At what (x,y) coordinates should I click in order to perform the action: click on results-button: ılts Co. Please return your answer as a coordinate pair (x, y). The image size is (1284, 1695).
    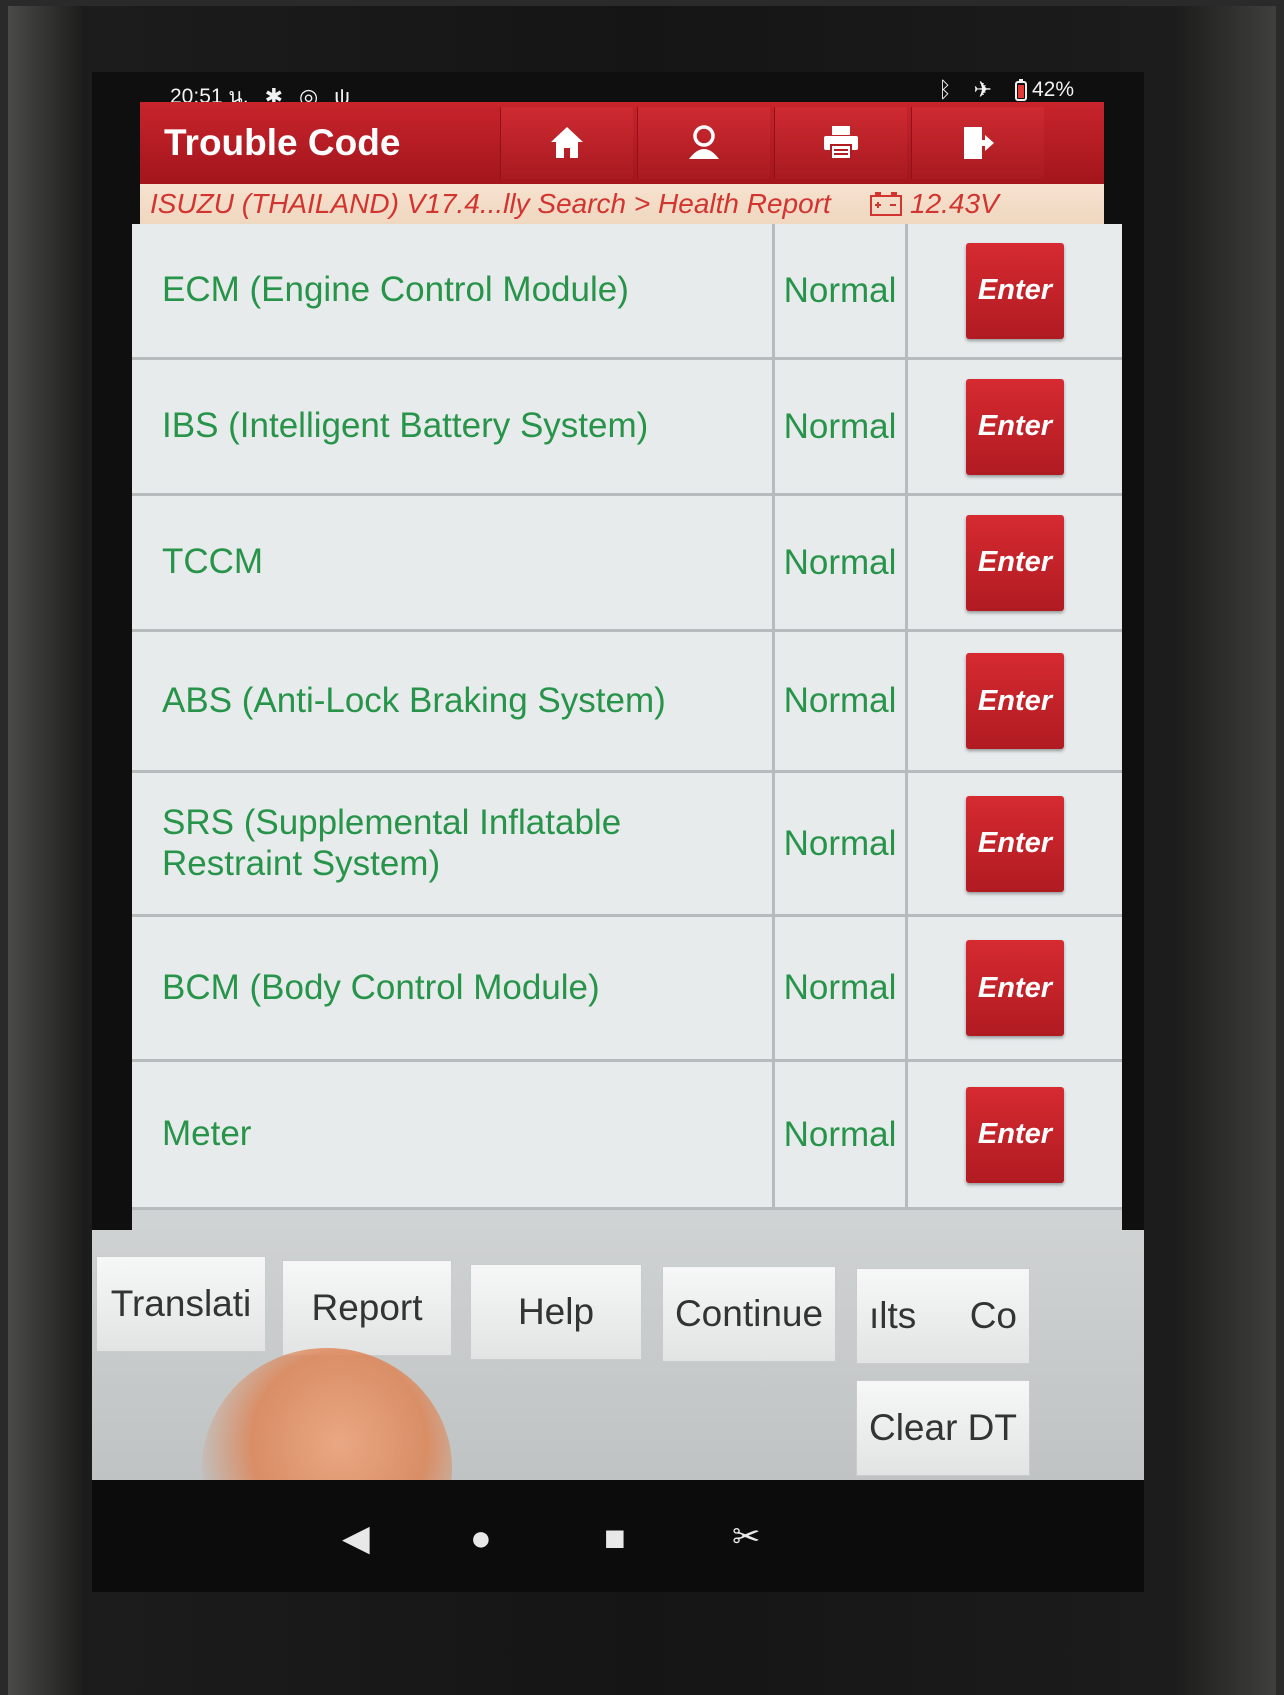
    Looking at the image, I should click on (943, 1316).